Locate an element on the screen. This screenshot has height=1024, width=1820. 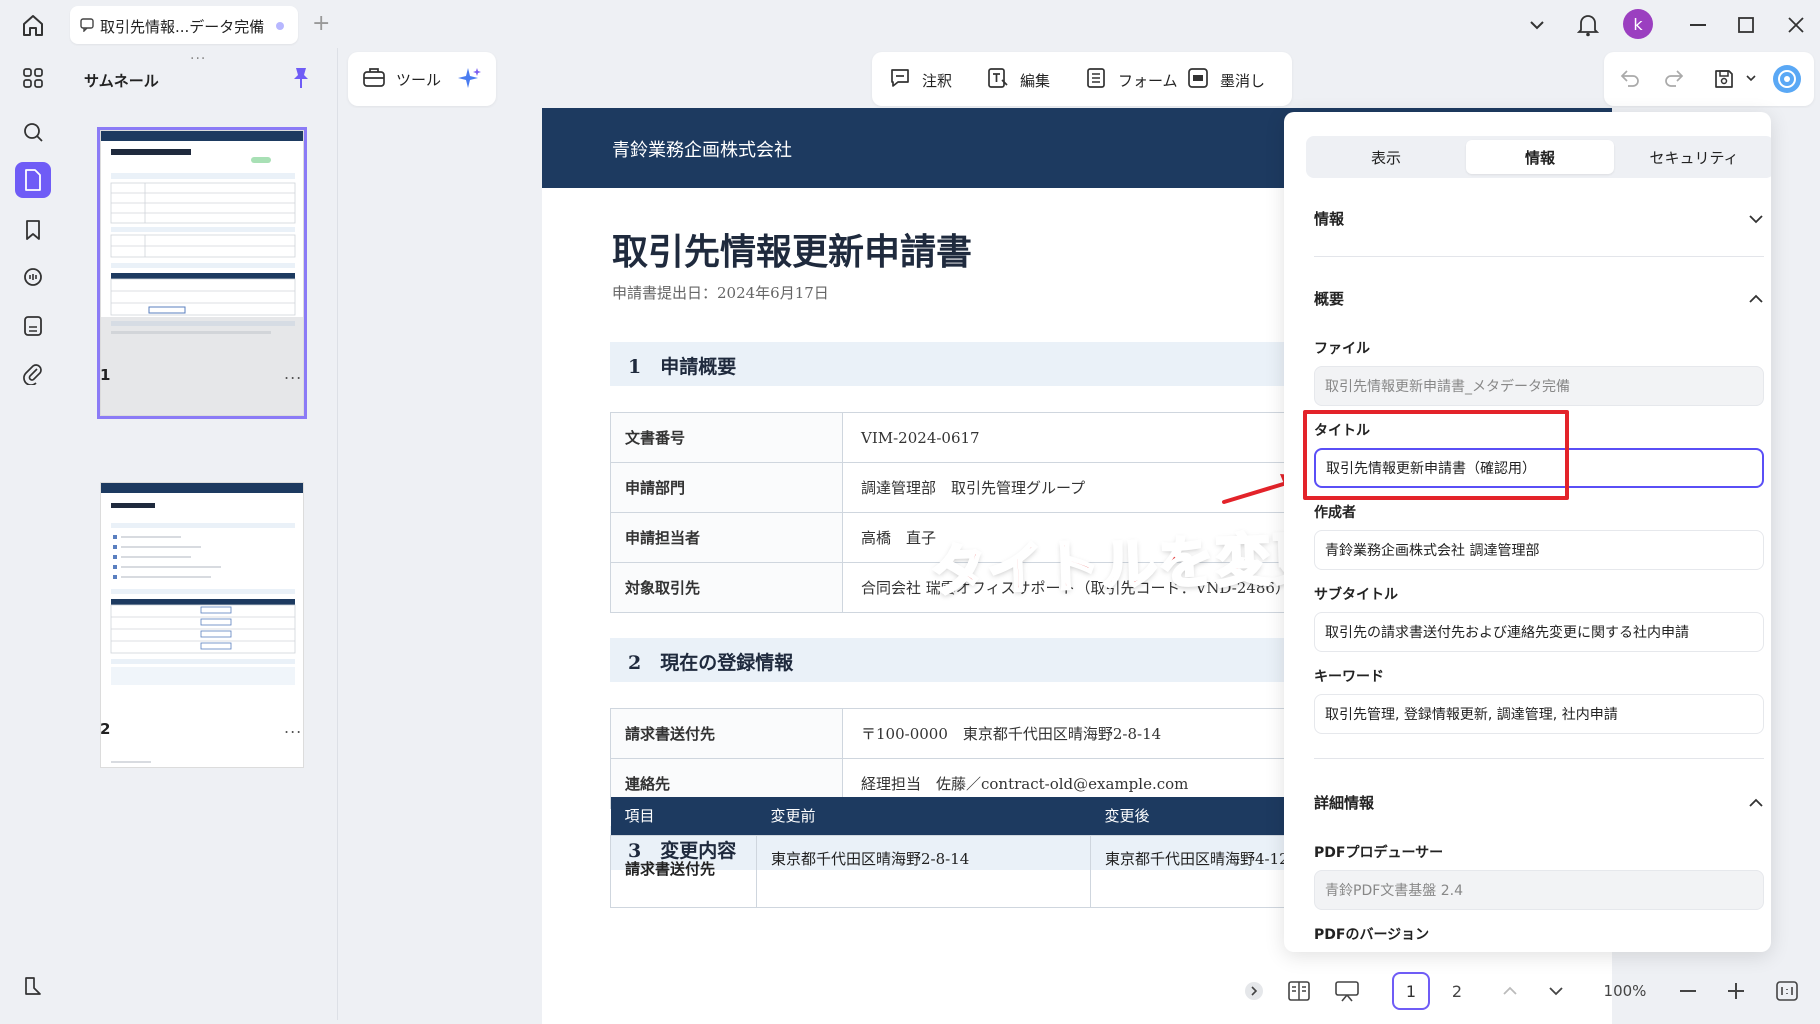
author-label: 作成者 is located at coordinates (1335, 513).